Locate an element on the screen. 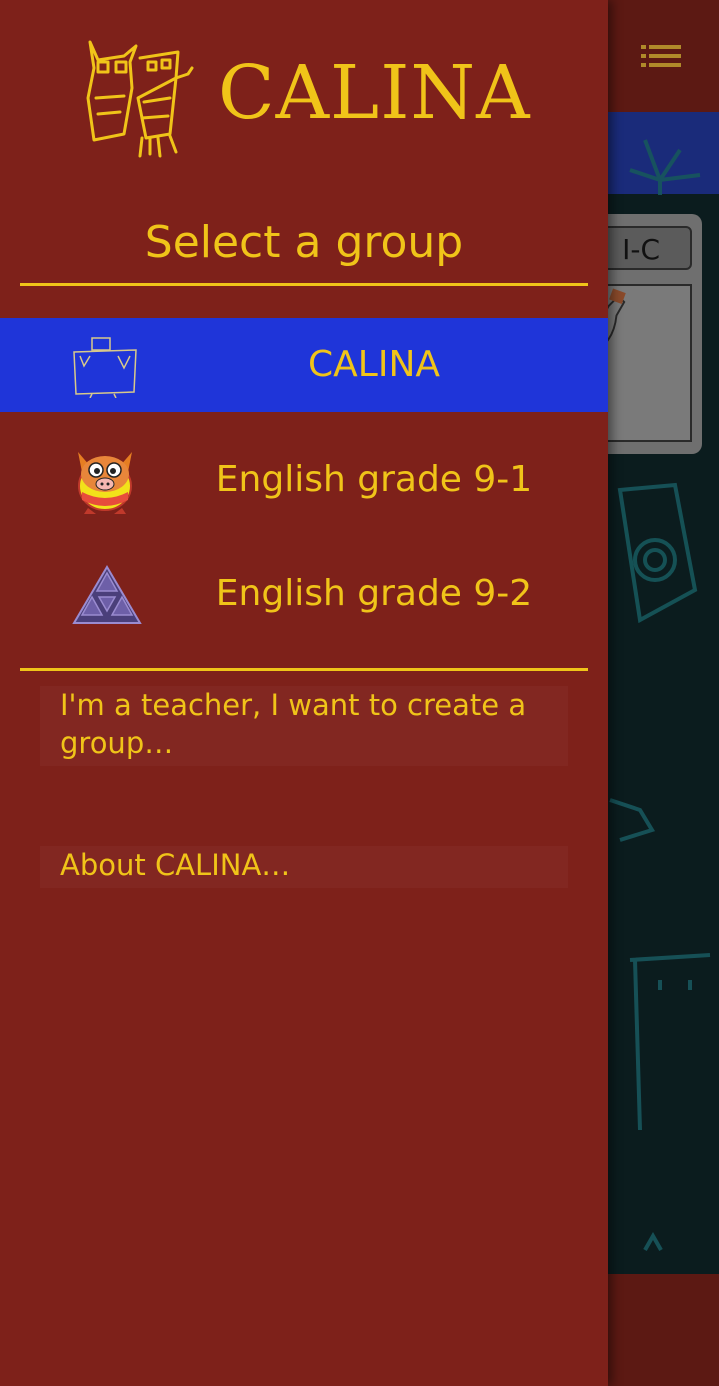 The image size is (719, 1386). logo-text: CALINA is located at coordinates (374, 93).